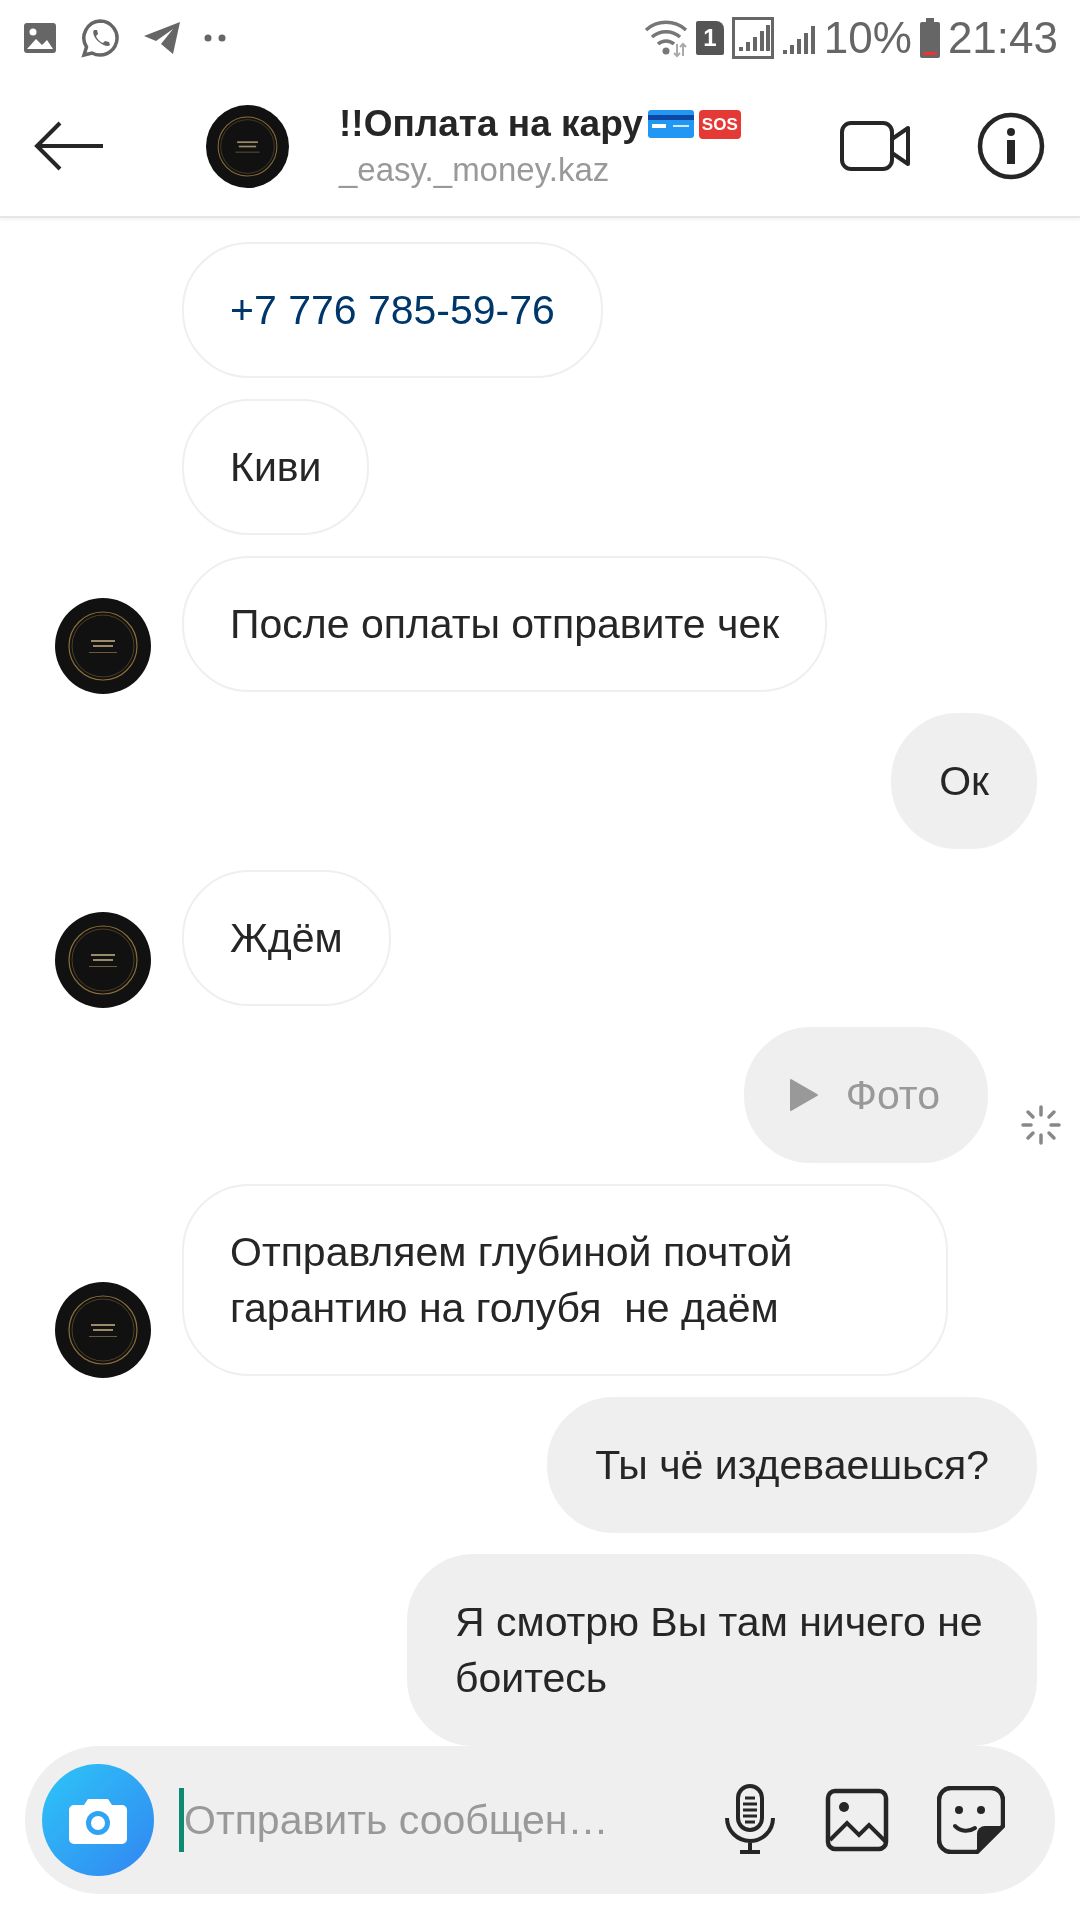 Image resolution: width=1080 pixels, height=1920 pixels. I want to click on more-notifications-icon, so click(215, 38).